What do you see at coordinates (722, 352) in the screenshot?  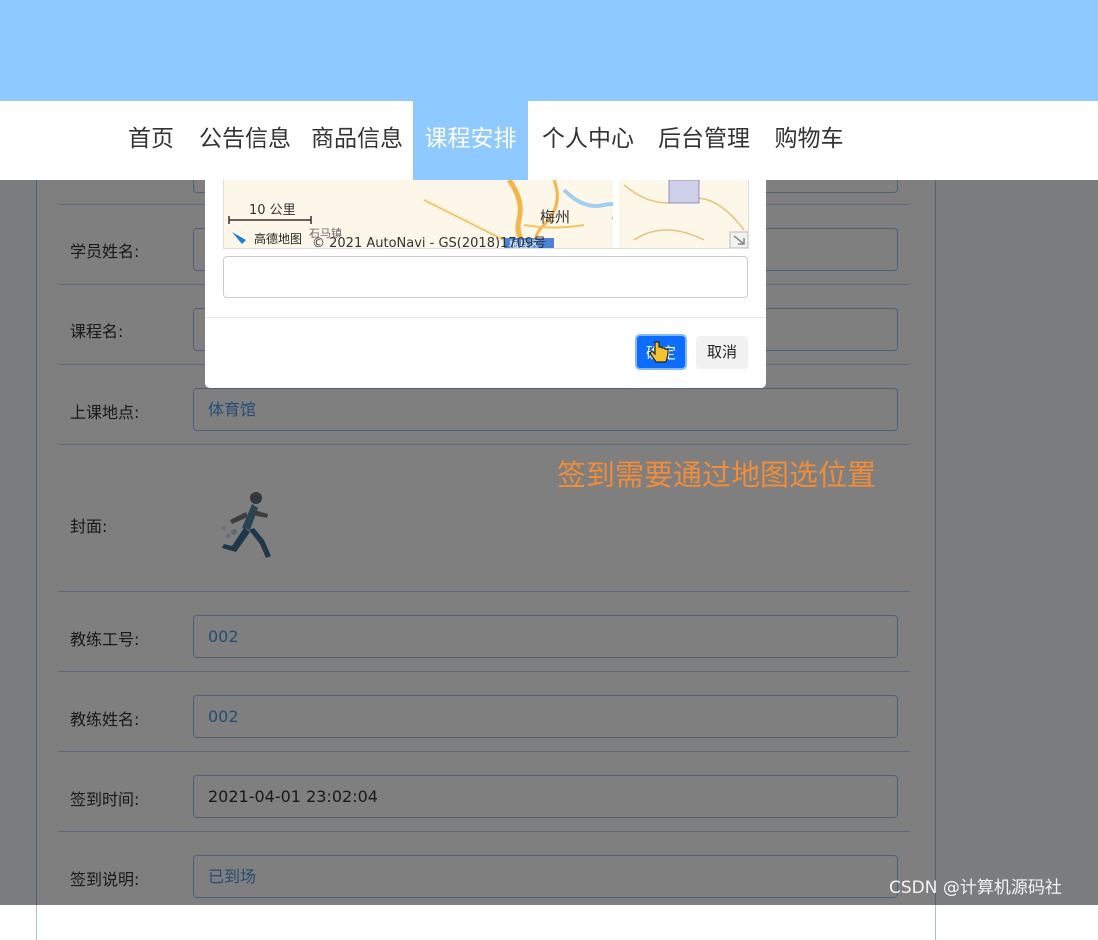 I see `cancel-button: 取消` at bounding box center [722, 352].